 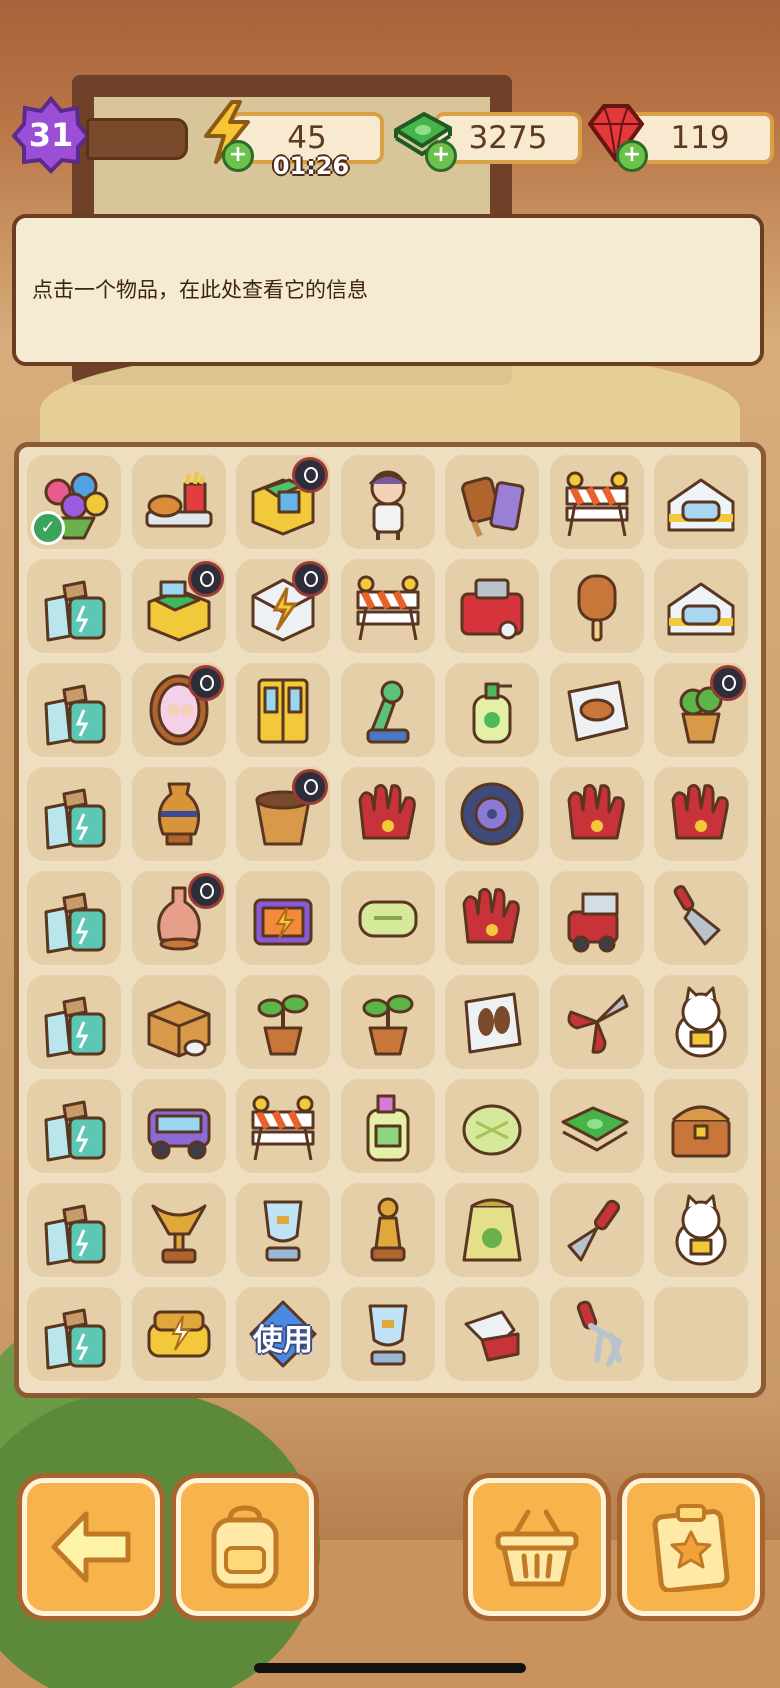 I want to click on add-gems-button: +, so click(x=632, y=156).